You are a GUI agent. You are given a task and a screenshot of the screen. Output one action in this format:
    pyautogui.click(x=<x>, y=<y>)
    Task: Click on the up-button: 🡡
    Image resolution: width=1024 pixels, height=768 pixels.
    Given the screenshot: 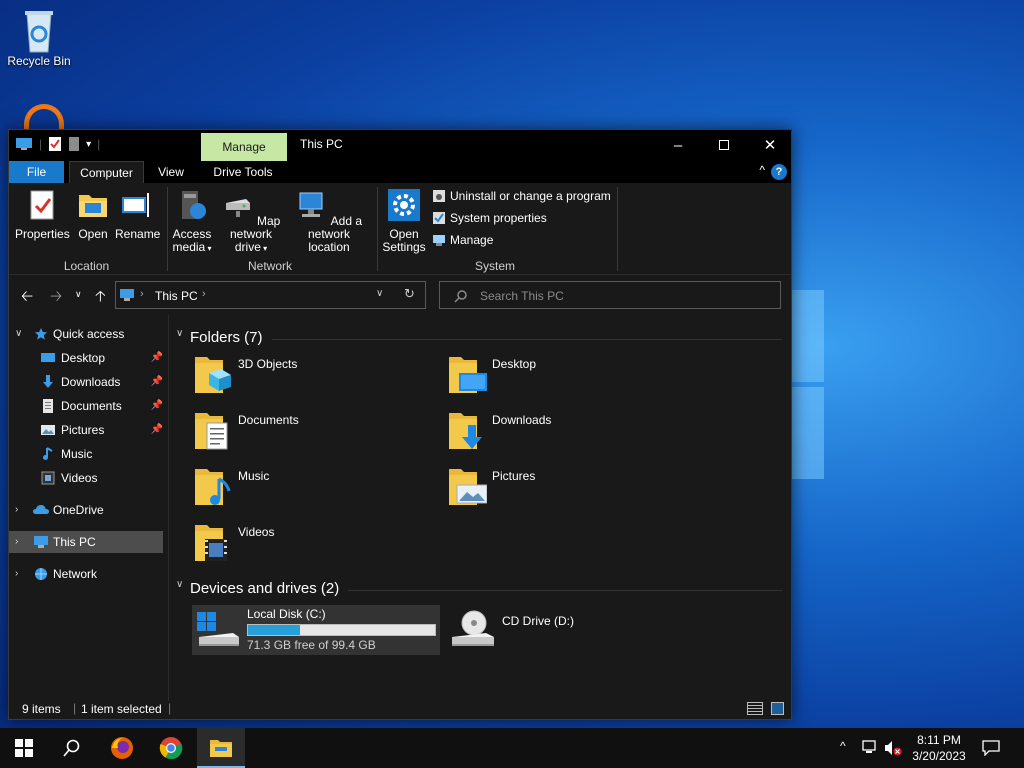 What is the action you would take?
    pyautogui.click(x=100, y=298)
    